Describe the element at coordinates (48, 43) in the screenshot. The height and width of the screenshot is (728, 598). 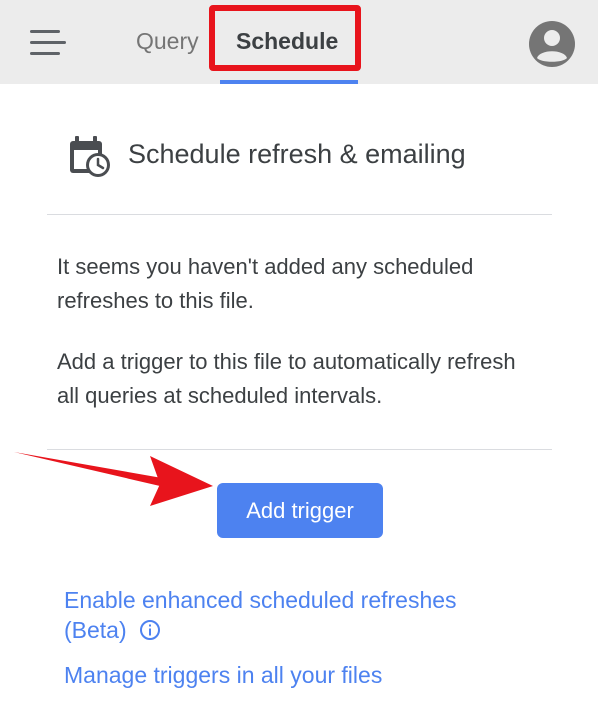
I see `hamburger-menu-icon` at that location.